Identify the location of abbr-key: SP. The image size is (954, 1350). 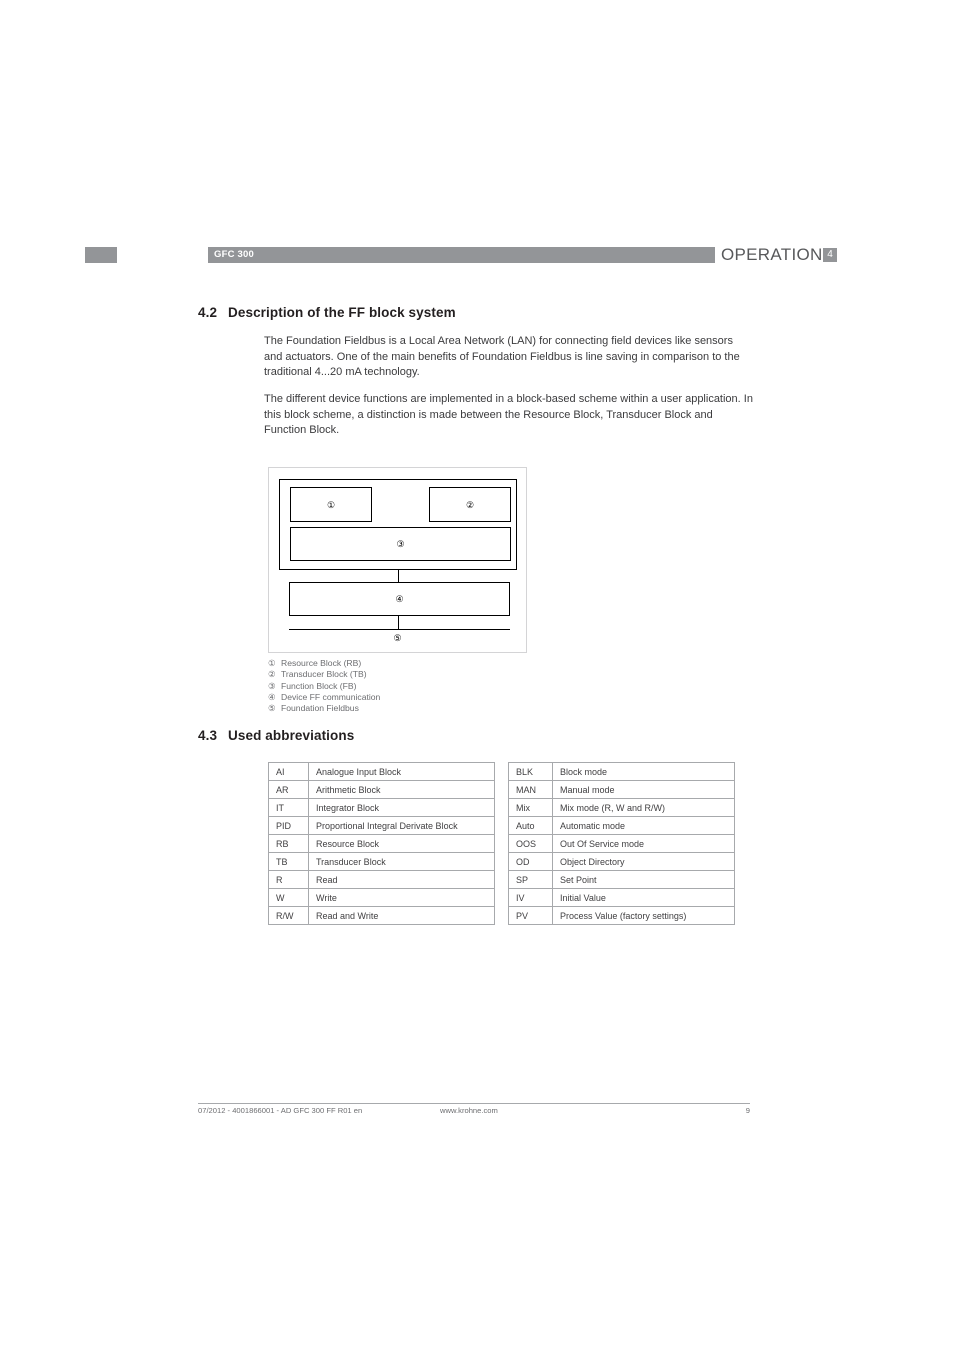
(530, 879).